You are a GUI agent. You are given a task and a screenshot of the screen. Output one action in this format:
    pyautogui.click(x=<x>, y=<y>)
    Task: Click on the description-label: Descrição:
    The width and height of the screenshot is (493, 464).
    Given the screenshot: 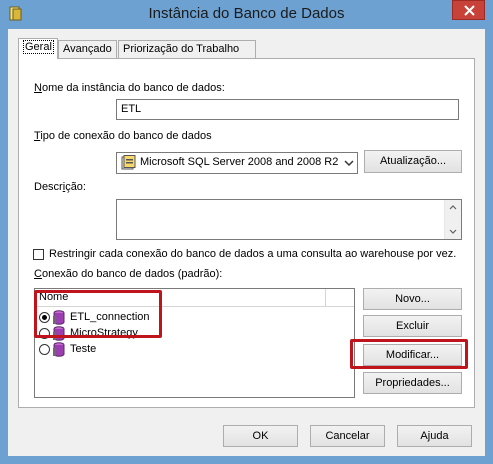 What is the action you would take?
    pyautogui.click(x=60, y=187)
    